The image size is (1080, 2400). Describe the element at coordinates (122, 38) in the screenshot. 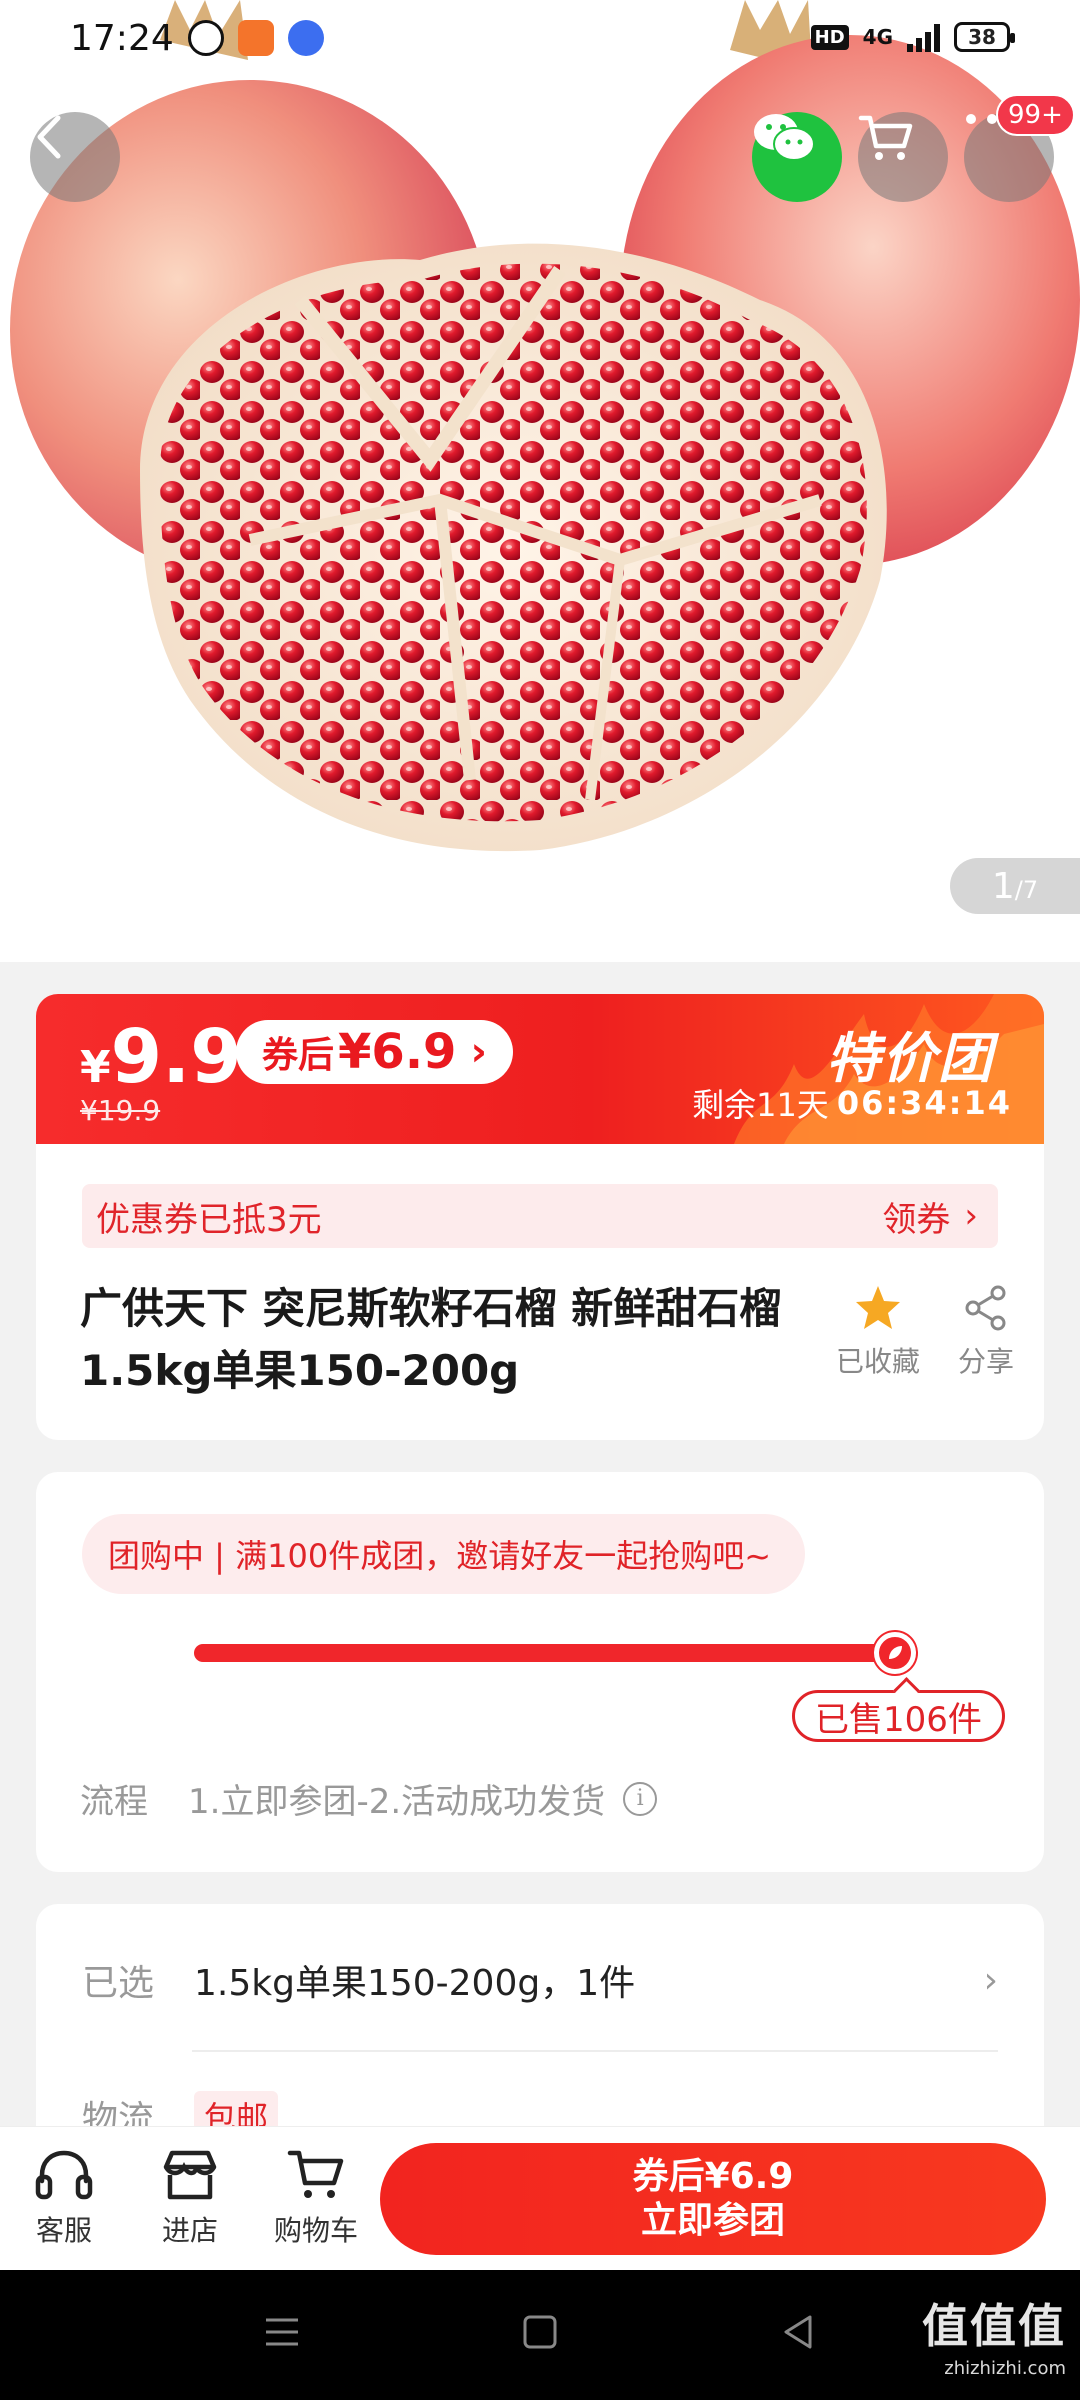

I see `status-time: 17:24` at that location.